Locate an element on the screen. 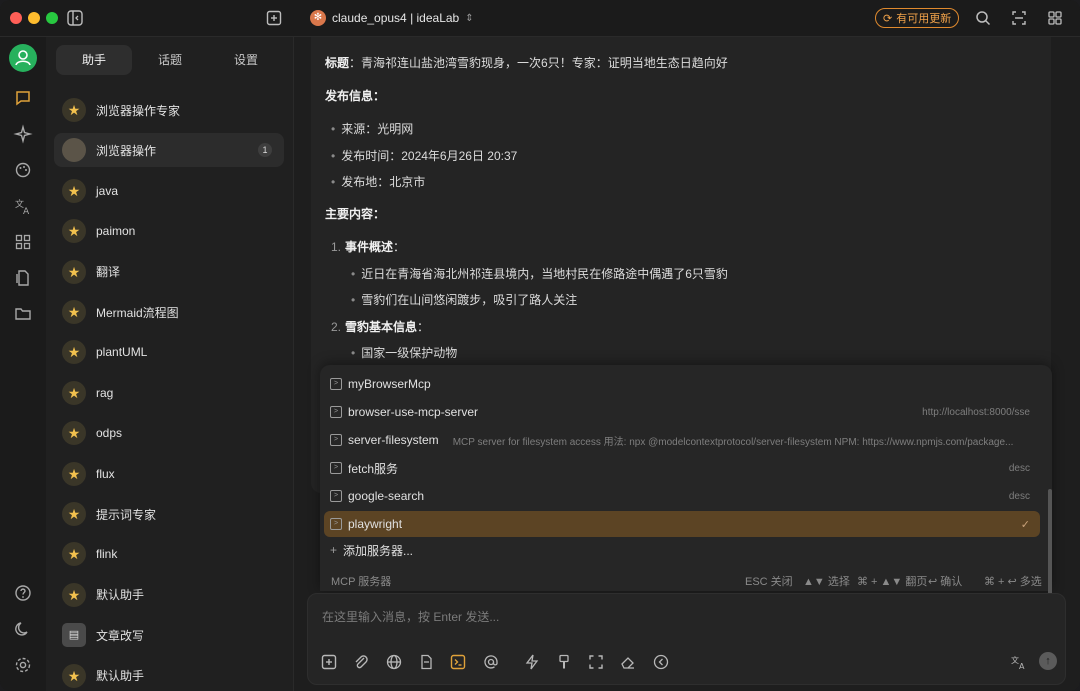 The width and height of the screenshot is (1080, 691). mcp-server-item: > myBrowserMcp is located at coordinates (682, 384).